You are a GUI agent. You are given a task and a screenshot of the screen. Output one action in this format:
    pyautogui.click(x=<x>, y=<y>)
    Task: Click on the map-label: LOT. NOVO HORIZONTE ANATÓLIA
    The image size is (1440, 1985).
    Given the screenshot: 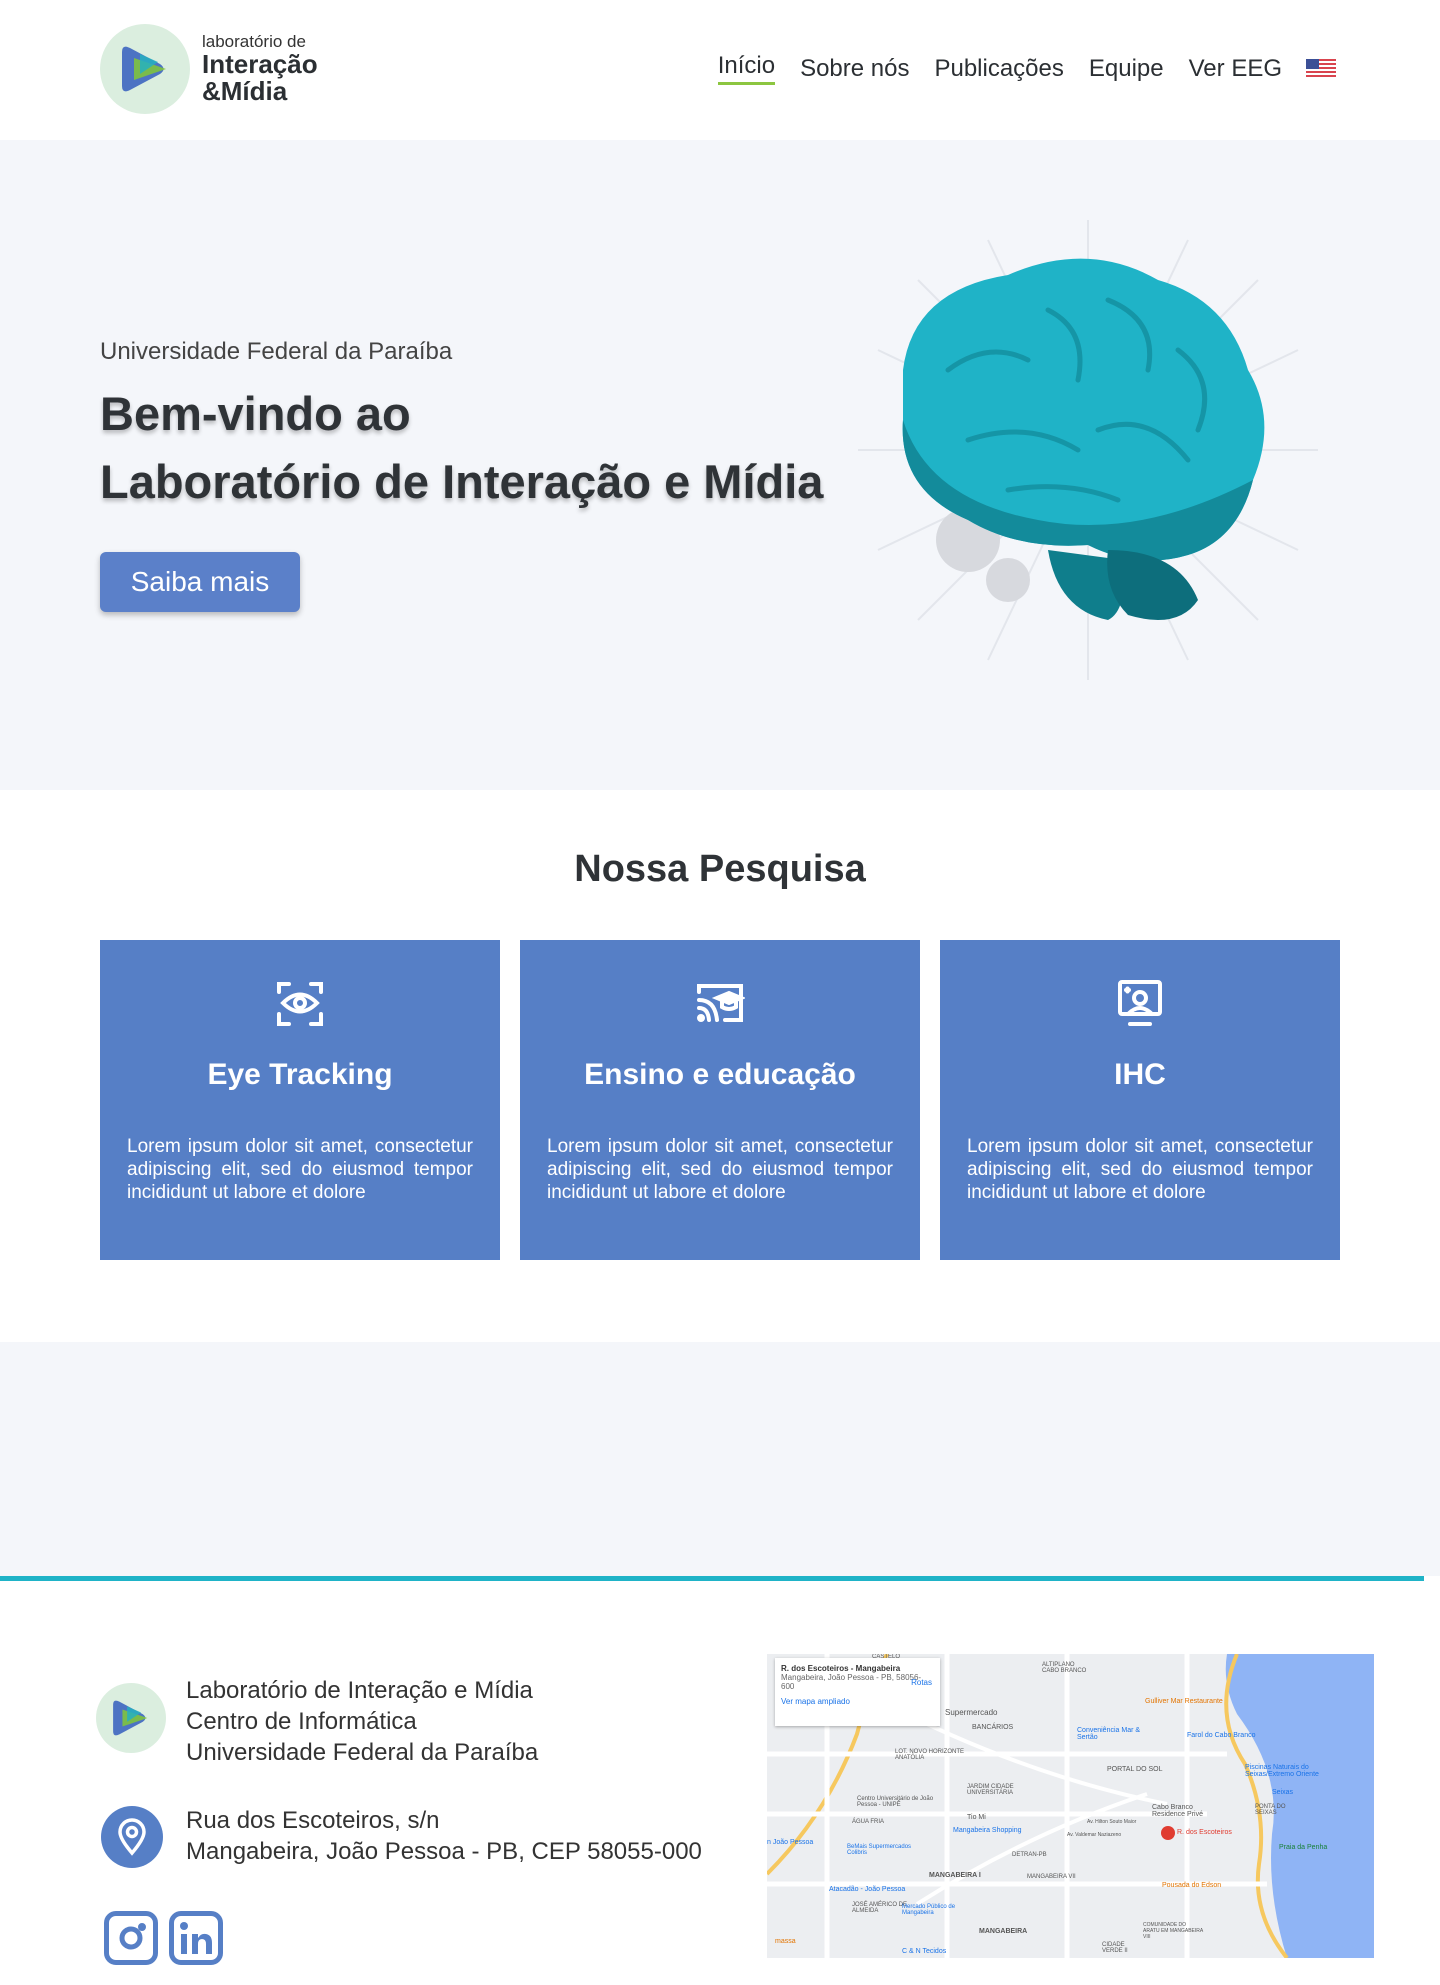 What is the action you would take?
    pyautogui.click(x=930, y=1755)
    